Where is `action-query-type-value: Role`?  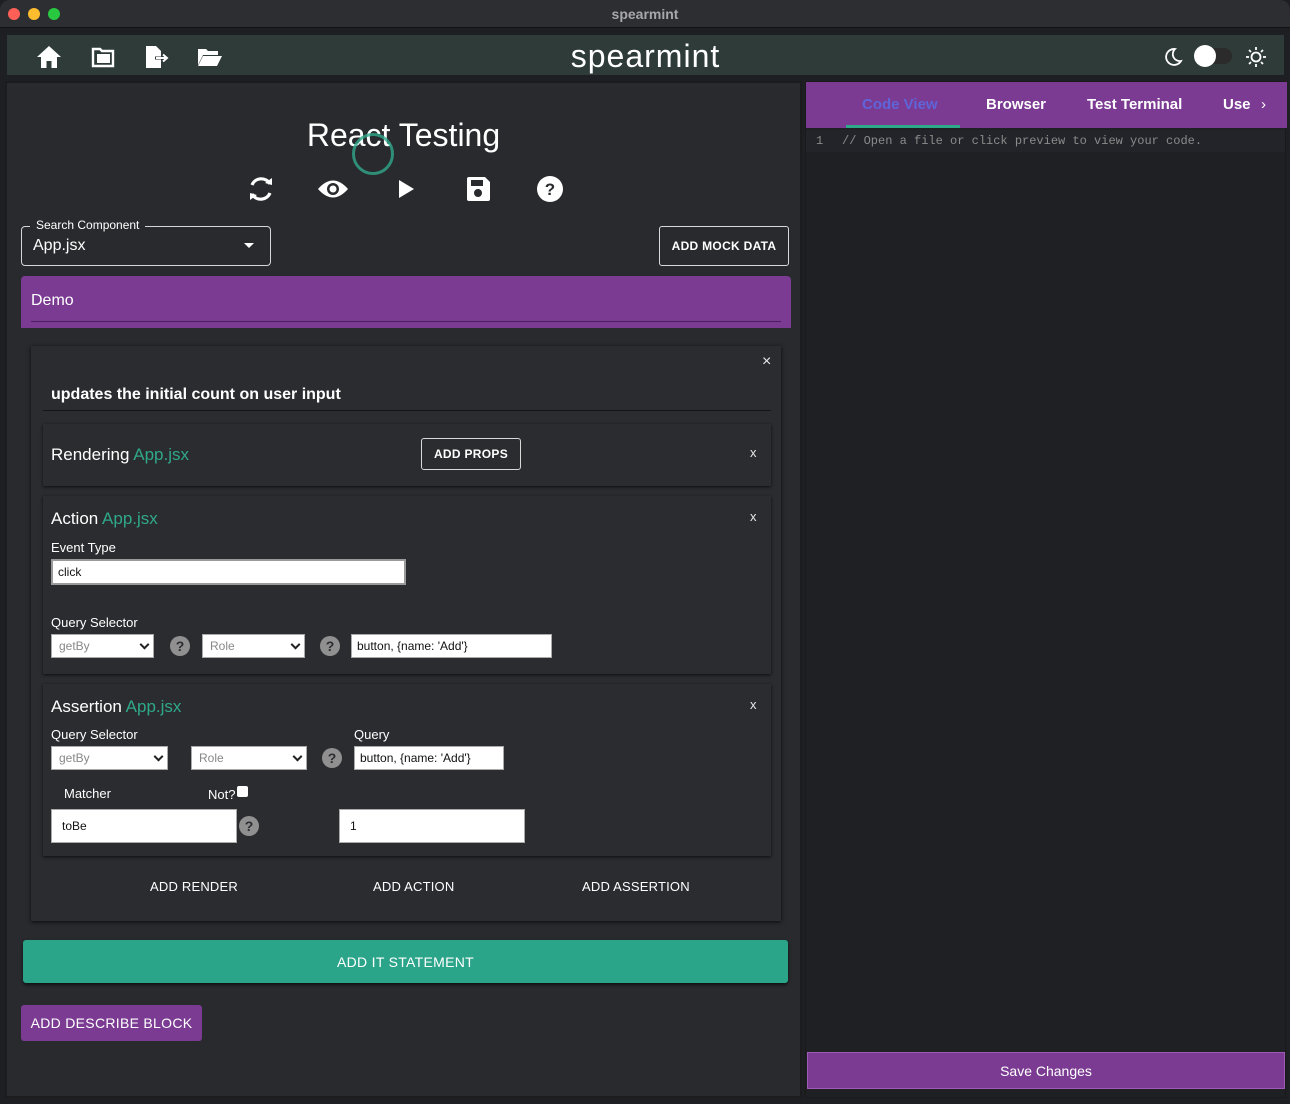
action-query-type-value: Role is located at coordinates (222, 646).